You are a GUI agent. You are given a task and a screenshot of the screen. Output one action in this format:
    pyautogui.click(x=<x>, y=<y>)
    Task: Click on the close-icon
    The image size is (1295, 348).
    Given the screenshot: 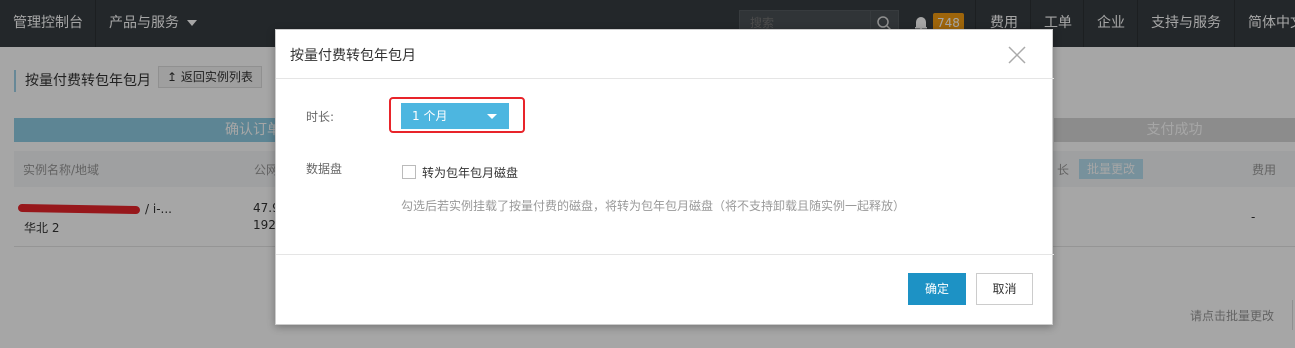 What is the action you would take?
    pyautogui.click(x=1017, y=55)
    